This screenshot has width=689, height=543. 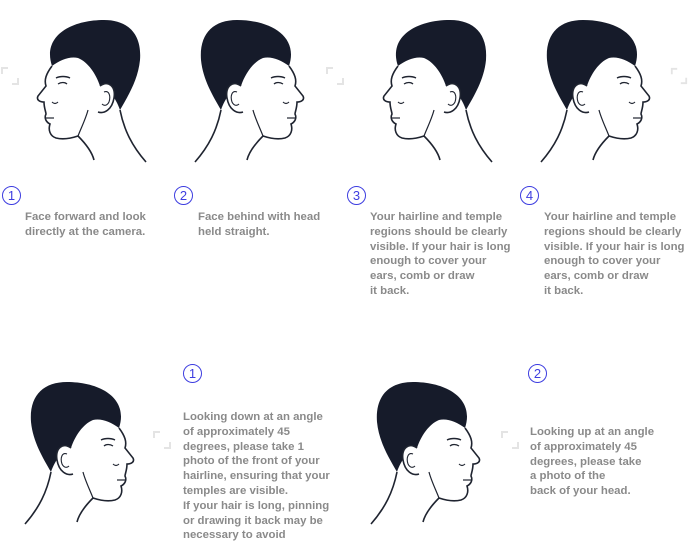 I want to click on step-number-top-3: 3, so click(x=356, y=195).